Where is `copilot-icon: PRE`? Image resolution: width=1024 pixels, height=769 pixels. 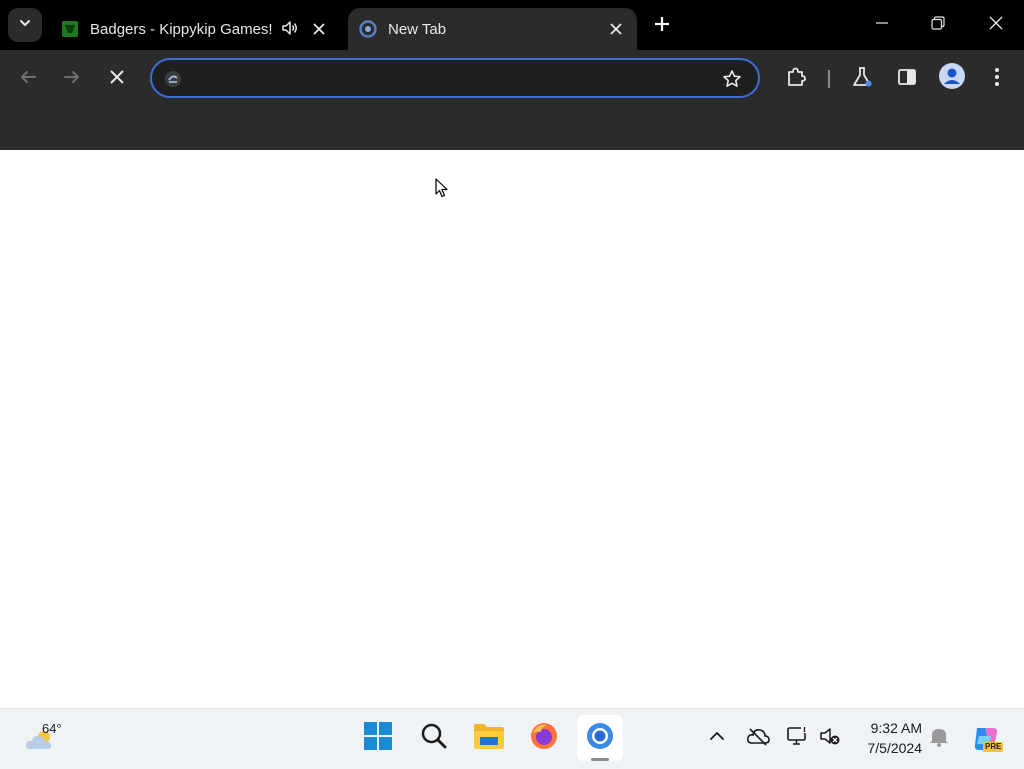
copilot-icon: PRE is located at coordinates (987, 739).